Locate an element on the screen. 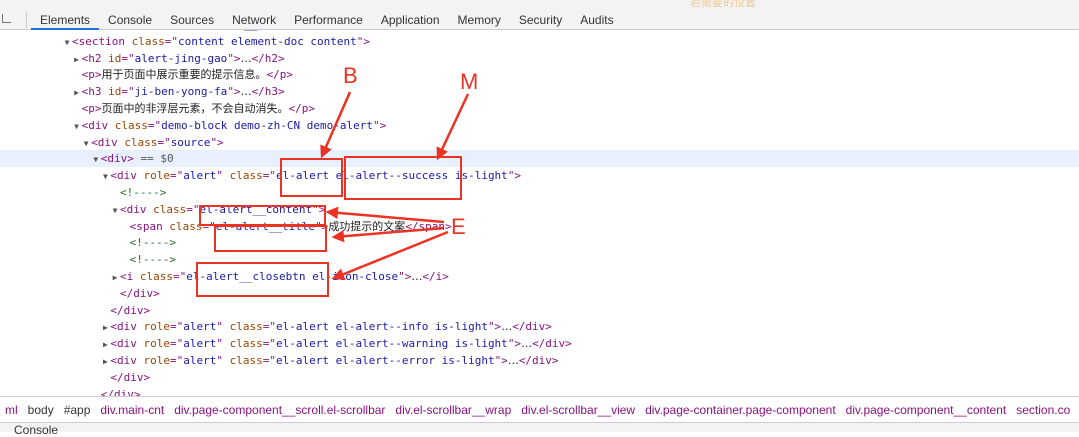 The height and width of the screenshot is (437, 1079). dom-token: </h3> is located at coordinates (268, 92).